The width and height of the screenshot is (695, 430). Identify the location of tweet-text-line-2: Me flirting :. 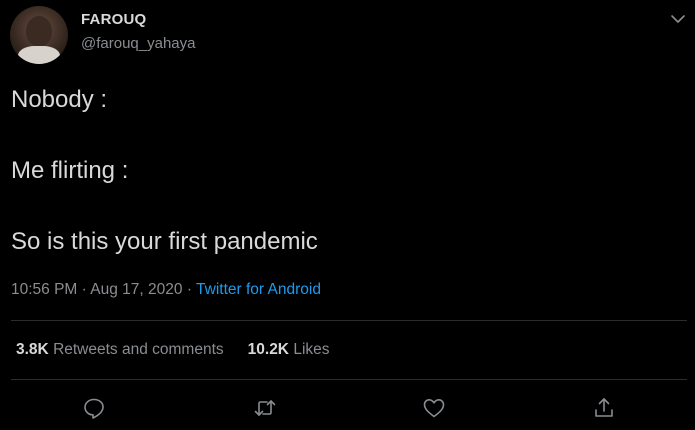
(70, 170).